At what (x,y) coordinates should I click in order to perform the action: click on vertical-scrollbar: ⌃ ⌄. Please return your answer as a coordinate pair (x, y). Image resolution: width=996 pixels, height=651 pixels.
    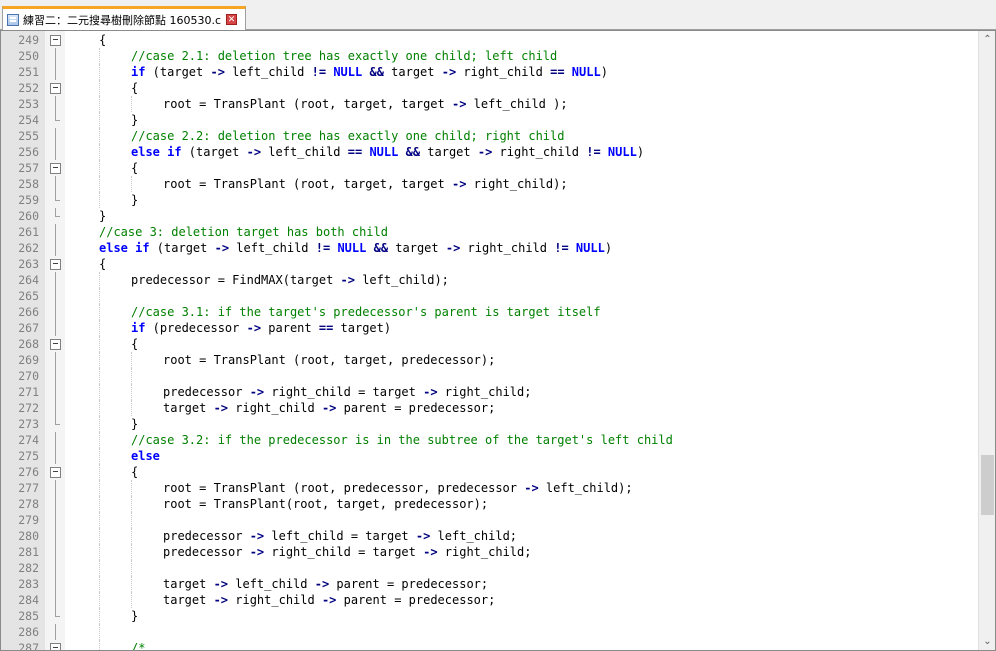
    Looking at the image, I should click on (986, 340).